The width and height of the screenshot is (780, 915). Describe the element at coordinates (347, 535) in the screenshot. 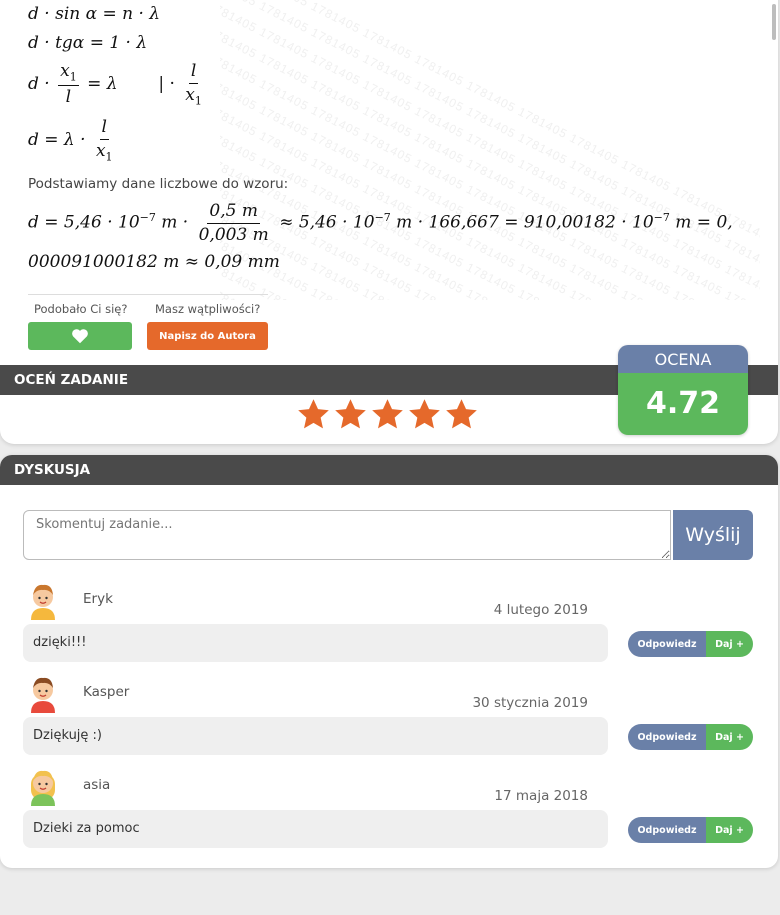

I see `comment-input` at that location.